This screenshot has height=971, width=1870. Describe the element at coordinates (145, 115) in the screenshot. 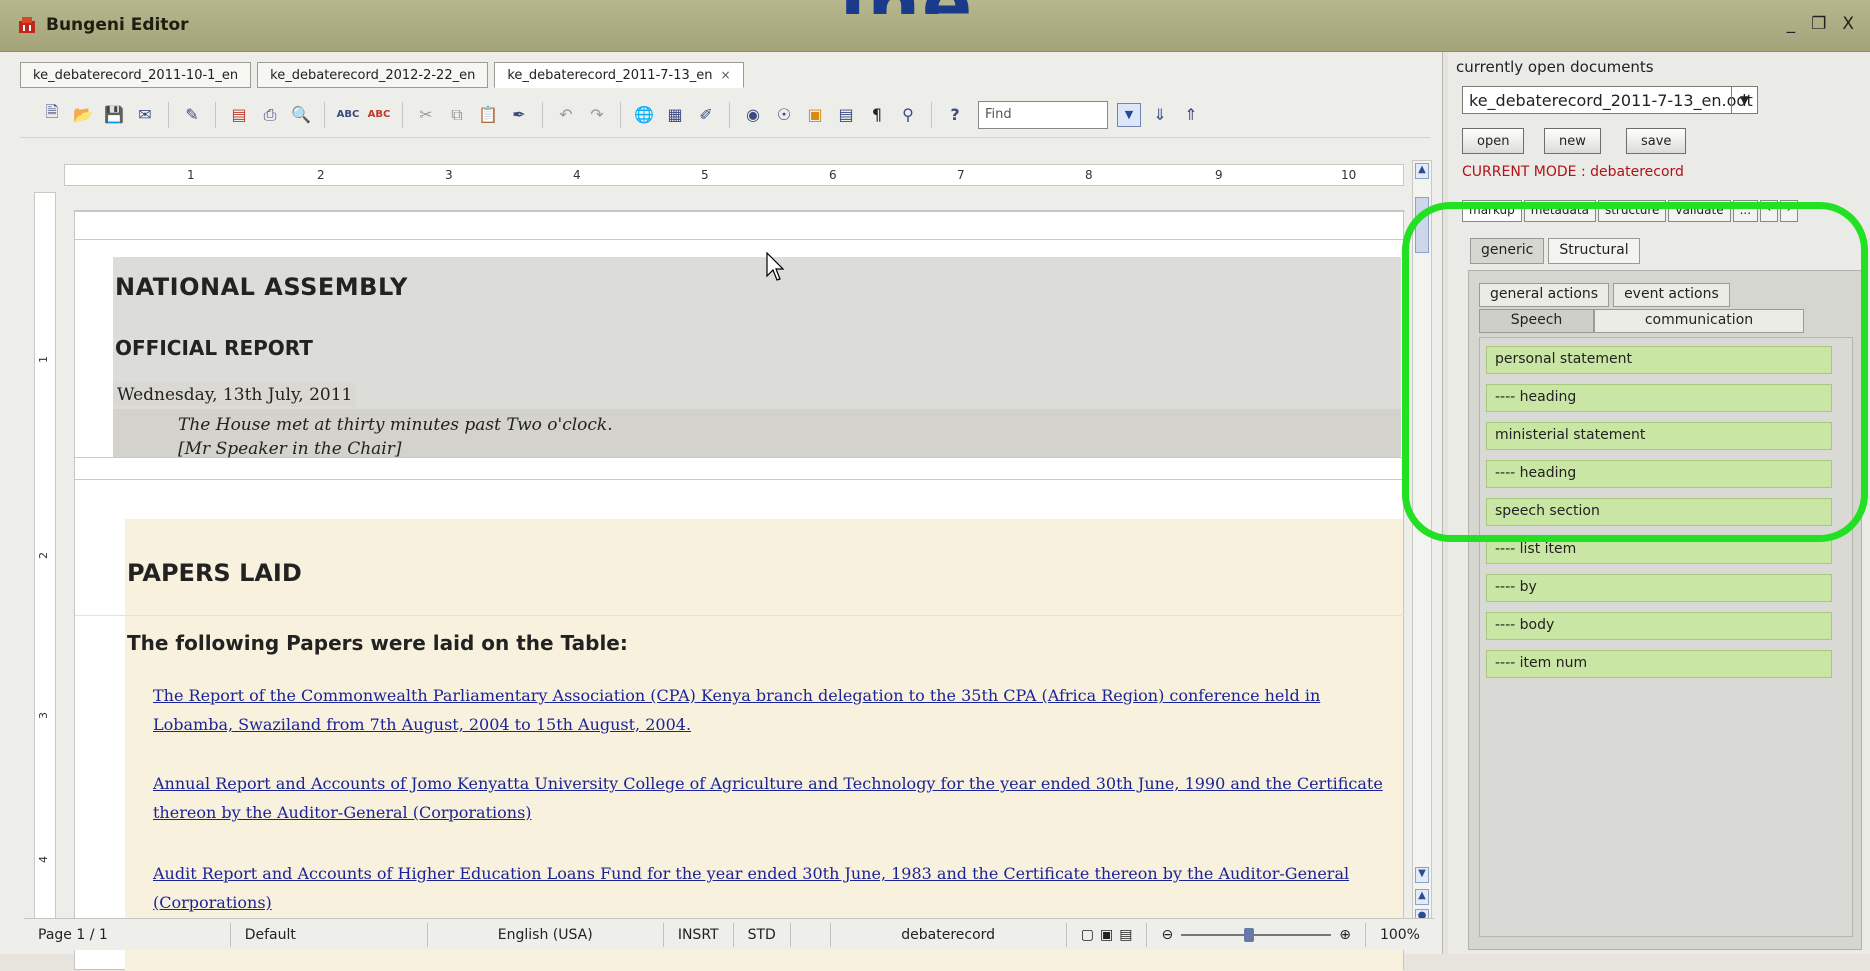

I see `email-icon: ✉` at that location.